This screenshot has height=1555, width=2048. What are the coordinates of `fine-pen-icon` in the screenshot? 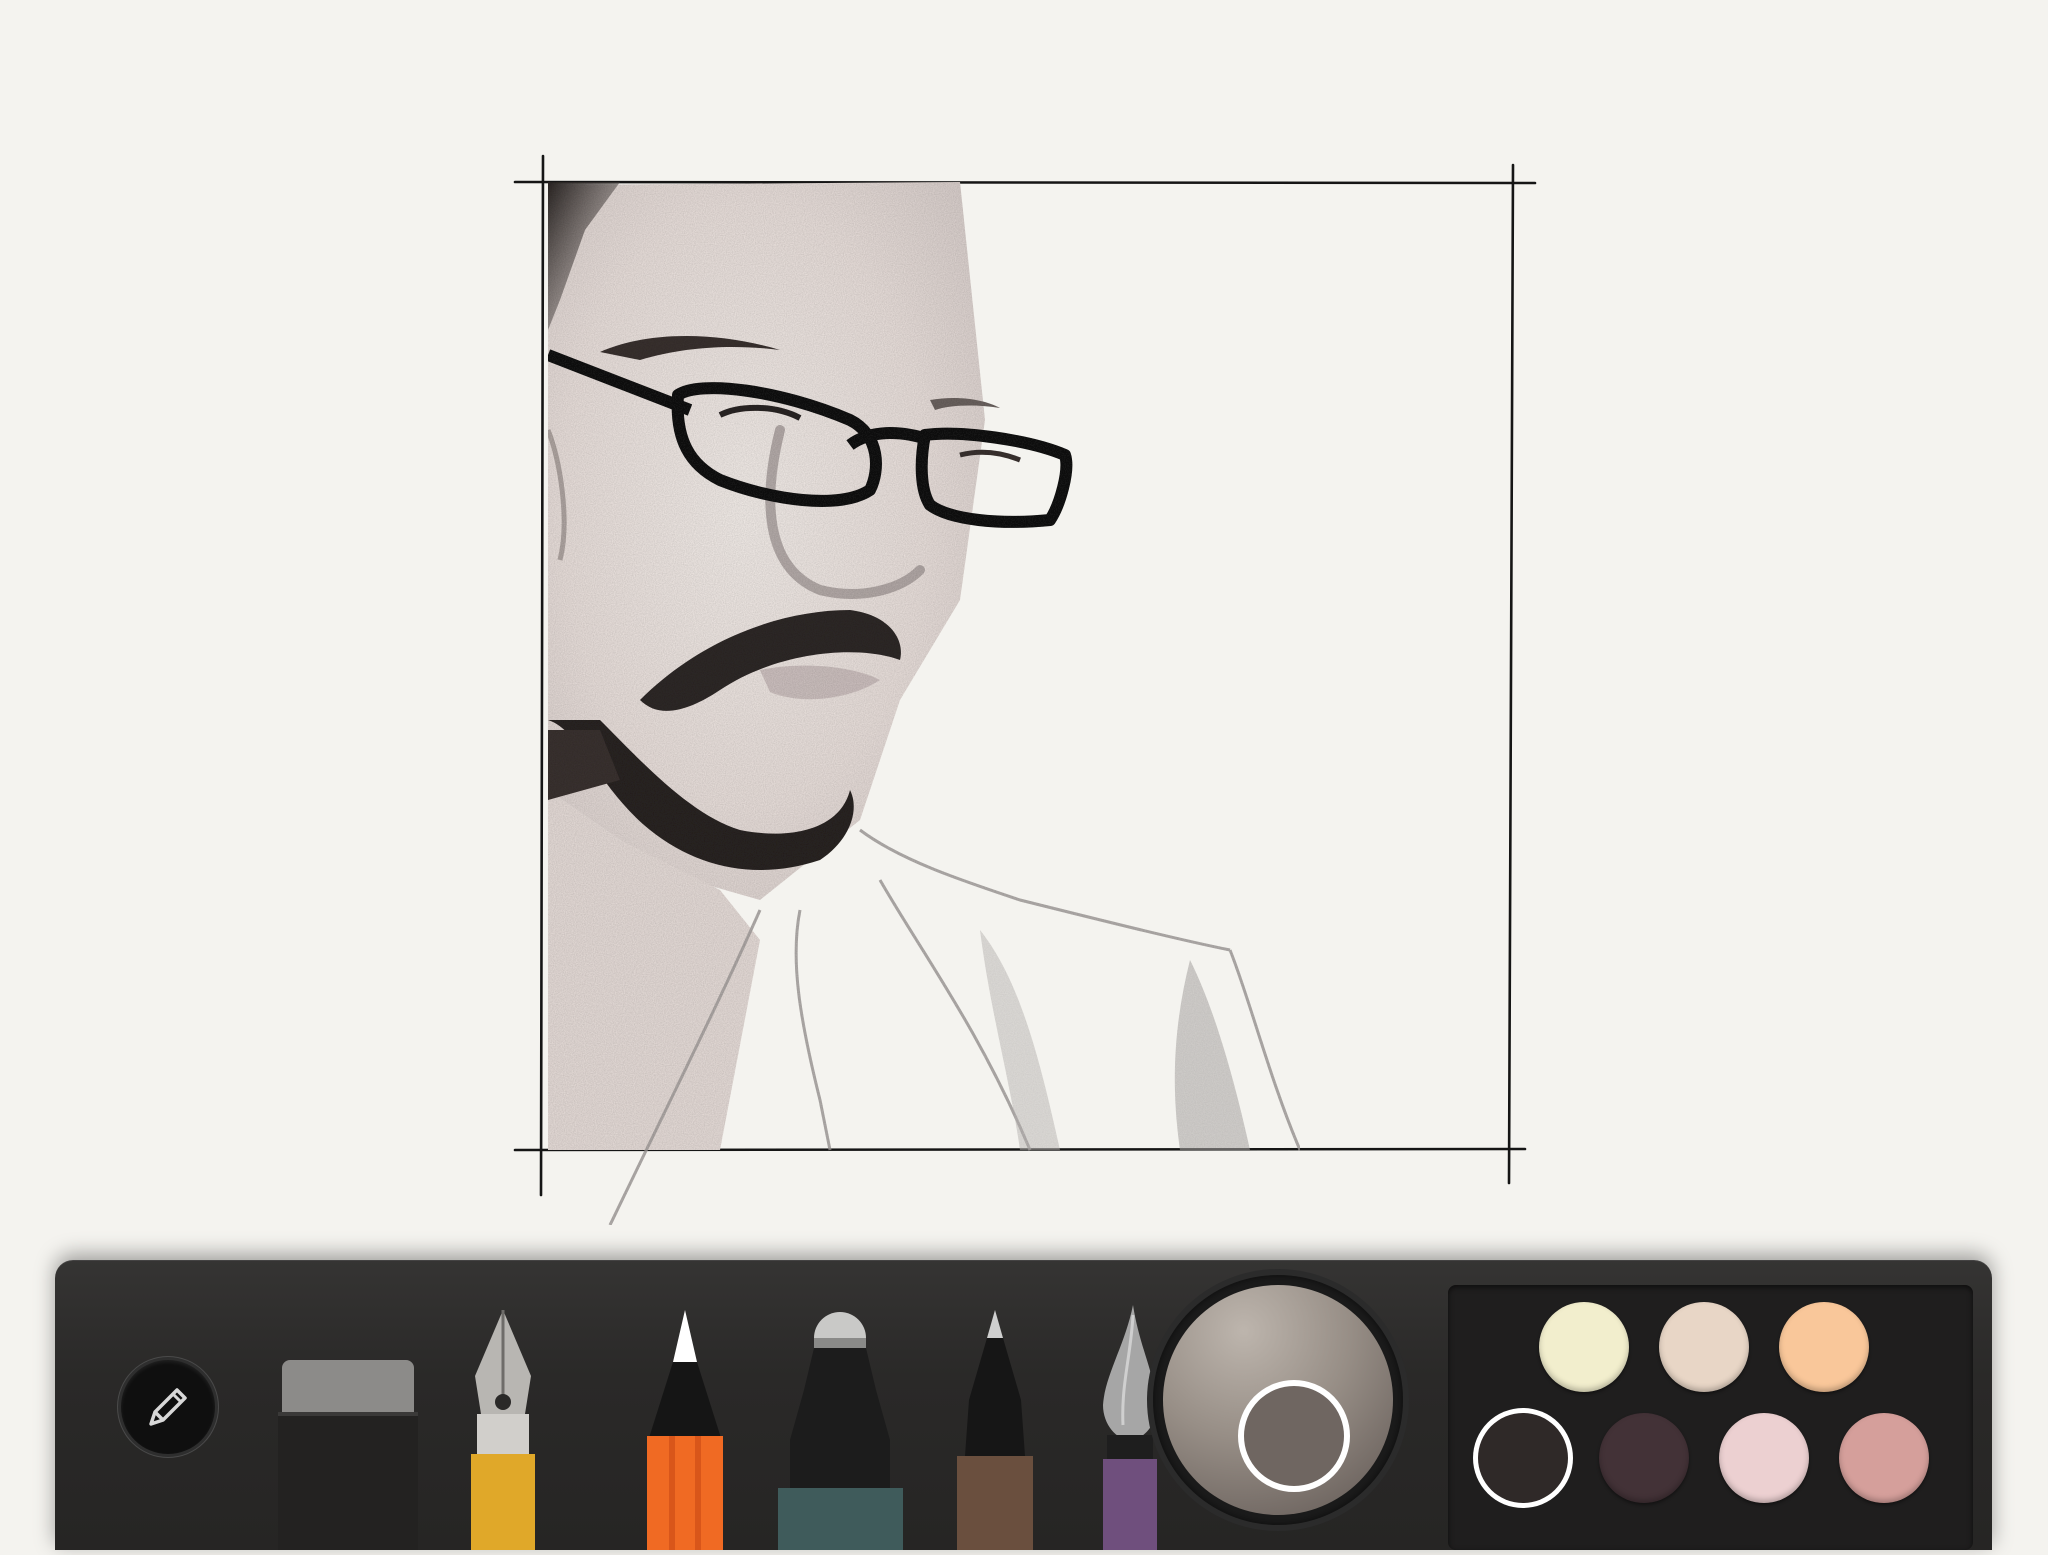 It's located at (995, 1432).